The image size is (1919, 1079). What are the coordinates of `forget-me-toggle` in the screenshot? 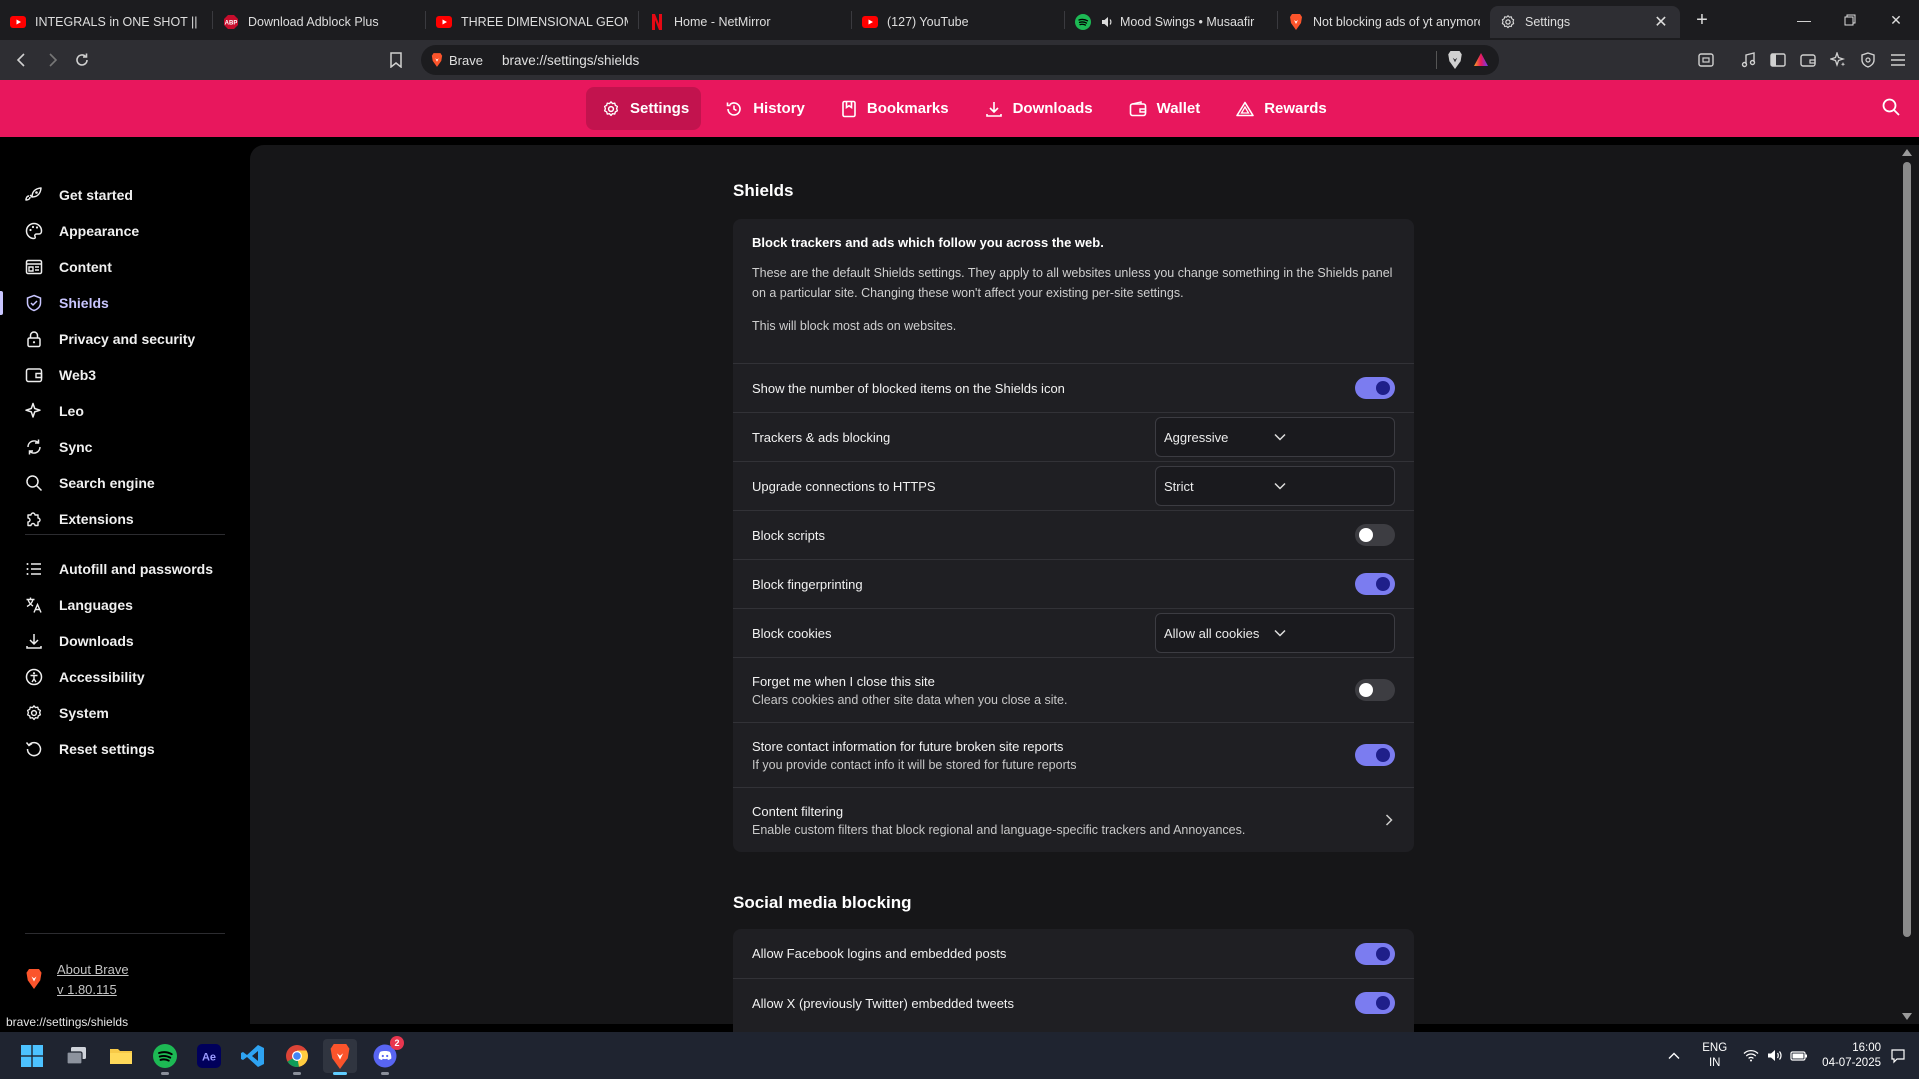 It's located at (1375, 690).